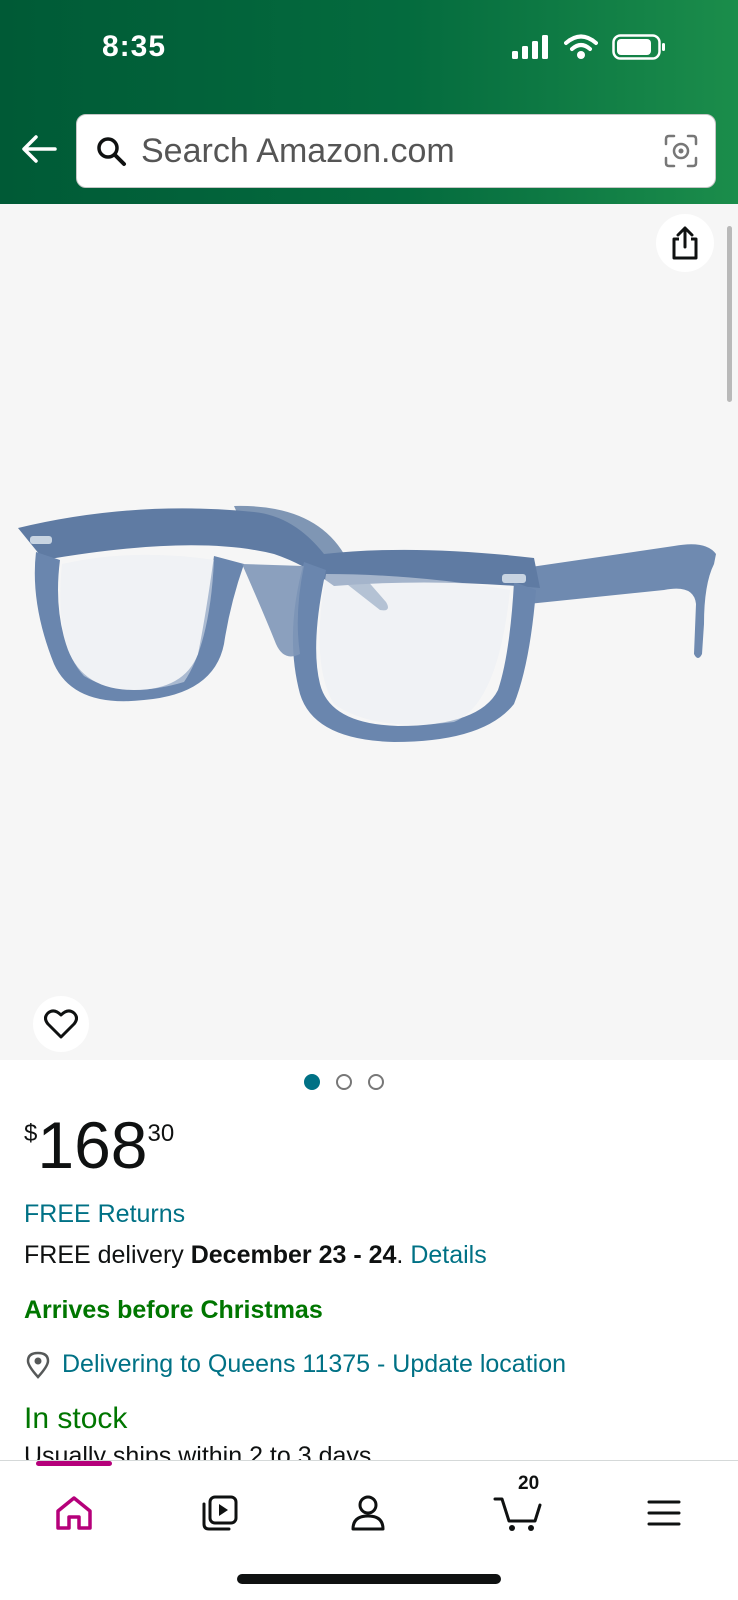 This screenshot has height=1600, width=738. What do you see at coordinates (729, 314) in the screenshot?
I see `image-scrollbar` at bounding box center [729, 314].